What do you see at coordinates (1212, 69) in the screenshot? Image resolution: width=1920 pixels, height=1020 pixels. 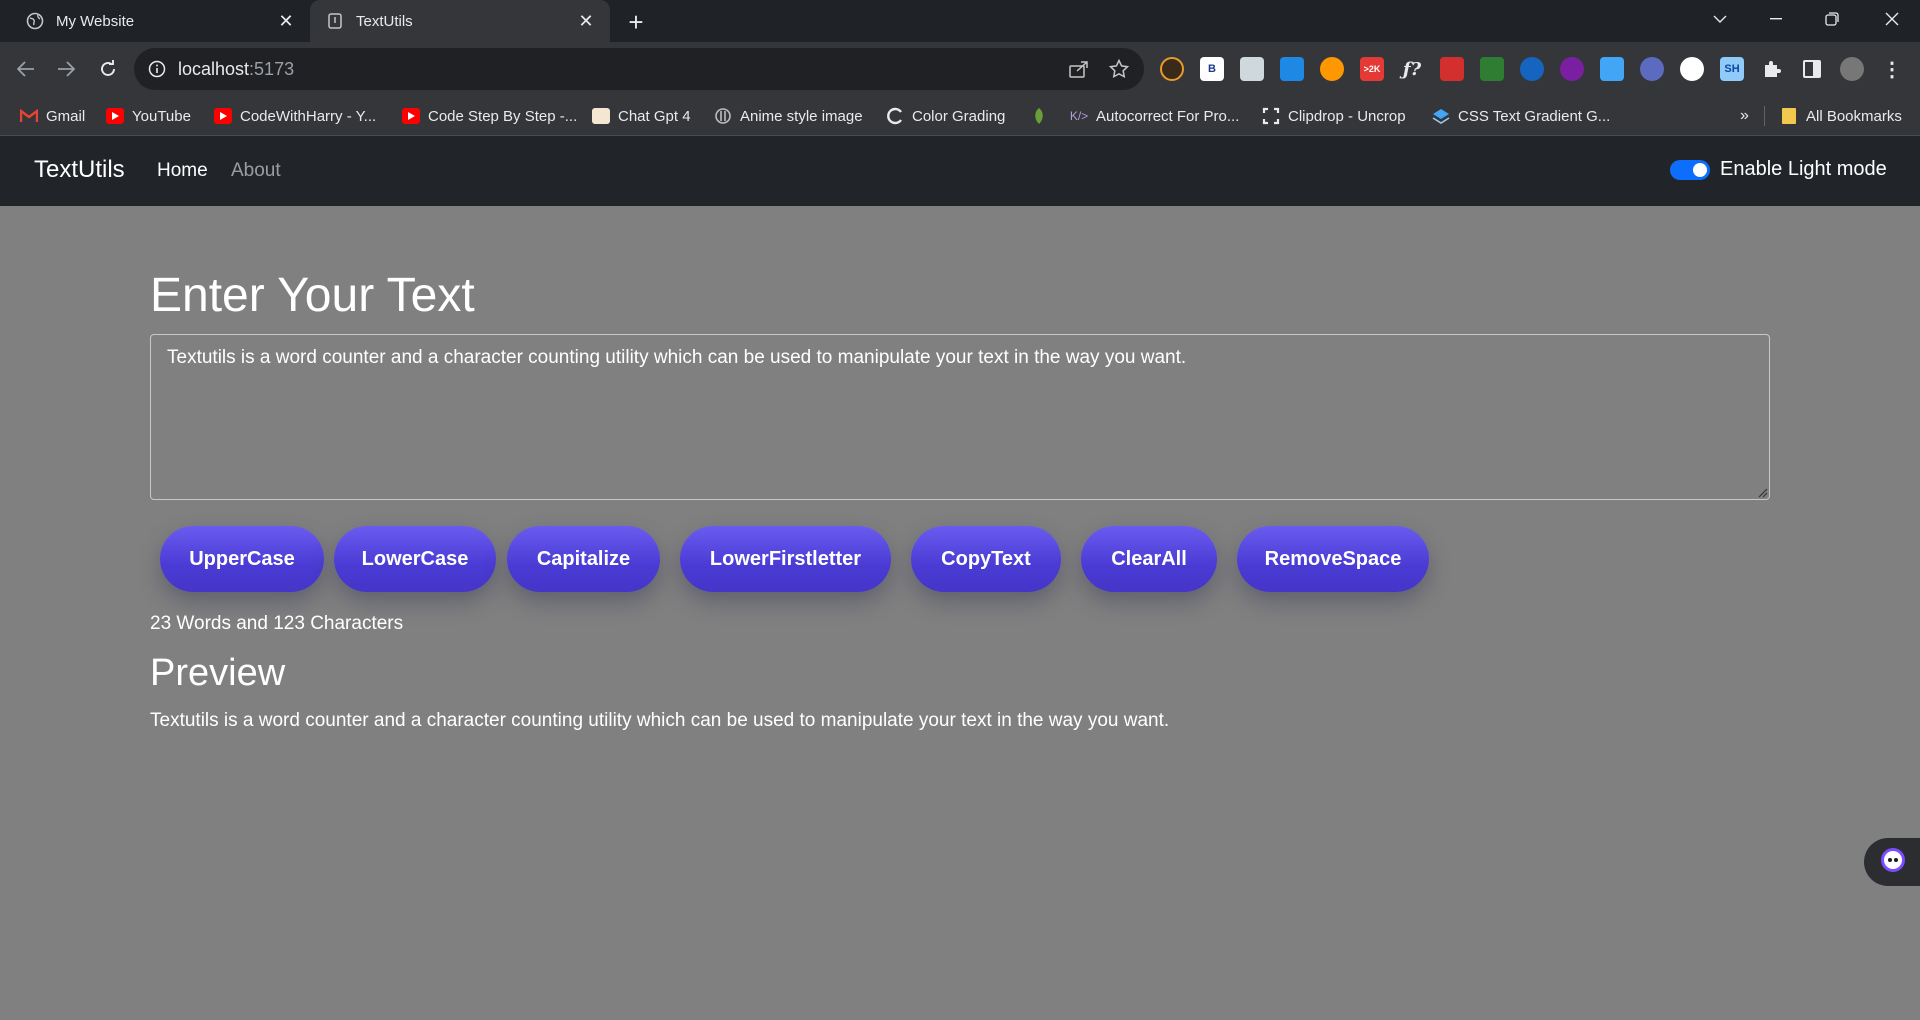 I see `extension-2: B` at bounding box center [1212, 69].